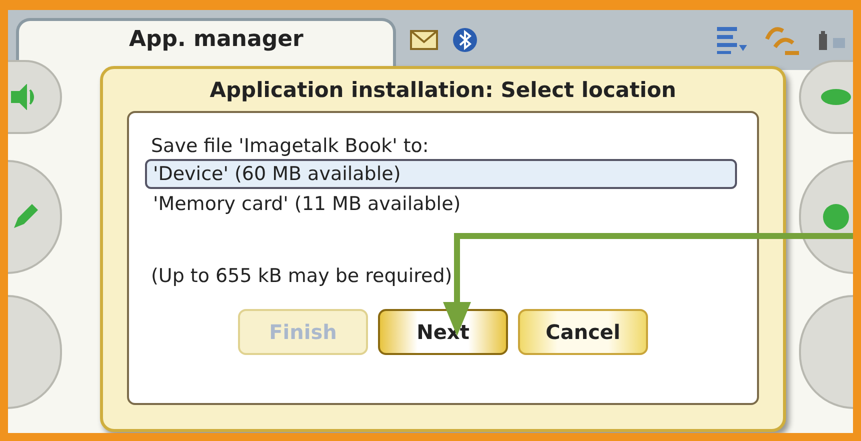 The height and width of the screenshot is (441, 861). What do you see at coordinates (832, 40) in the screenshot?
I see `battery-icon` at bounding box center [832, 40].